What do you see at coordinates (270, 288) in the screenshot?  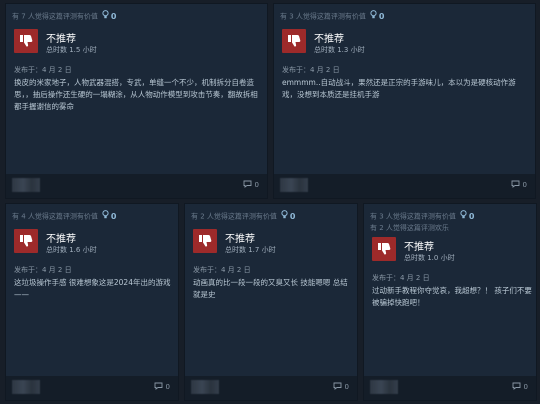 I see `review-text: 动画真的比一段一段的又臭又长 技能嗯嗯 总结就是史` at bounding box center [270, 288].